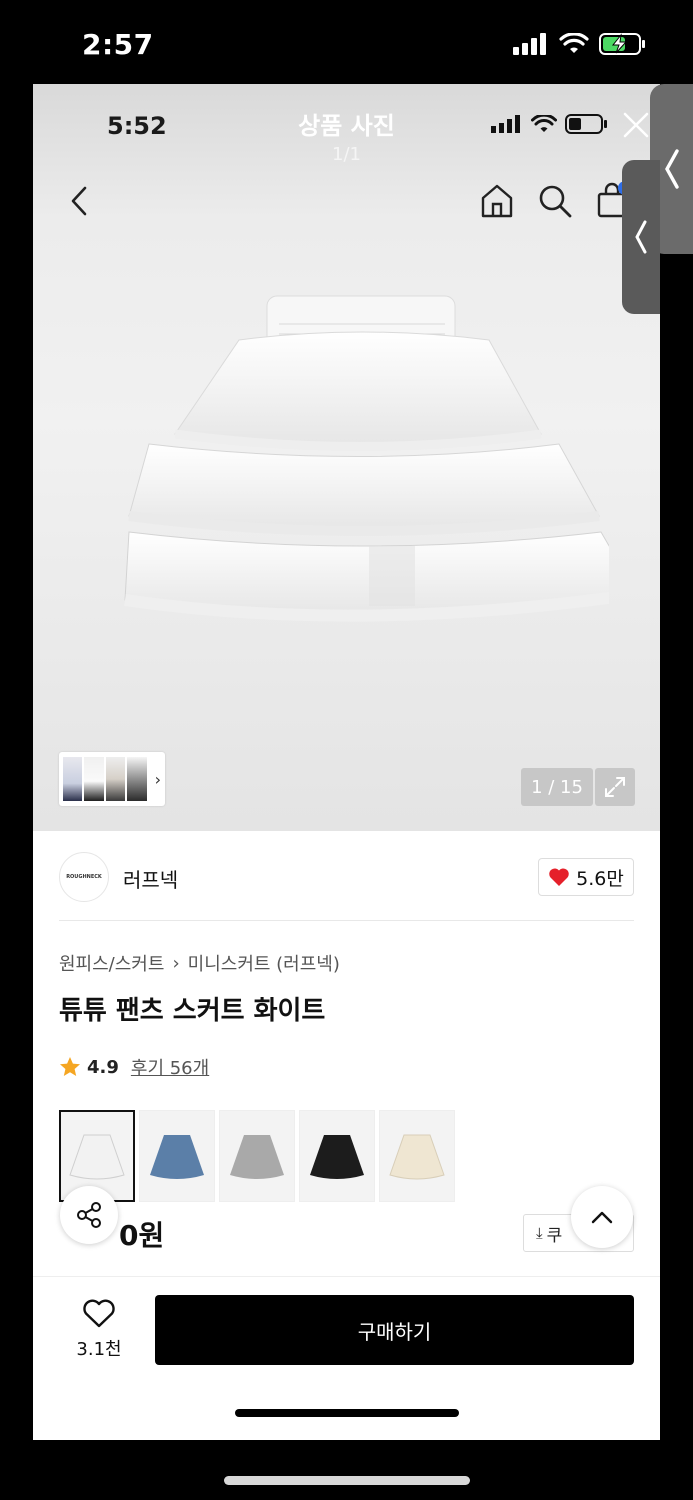  Describe the element at coordinates (394, 1330) in the screenshot. I see `buy-button: 구매하기` at that location.